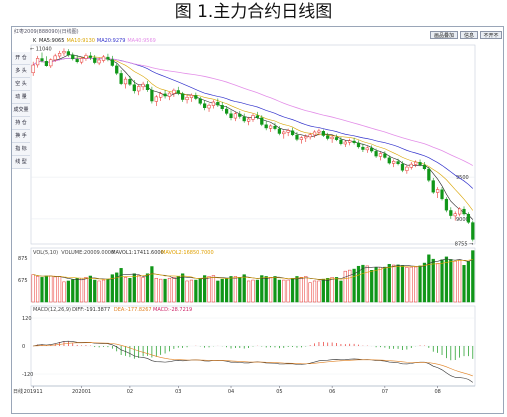  What do you see at coordinates (91, 310) in the screenshot?
I see `macd-legend-item: DIFF:-191.3877` at bounding box center [91, 310].